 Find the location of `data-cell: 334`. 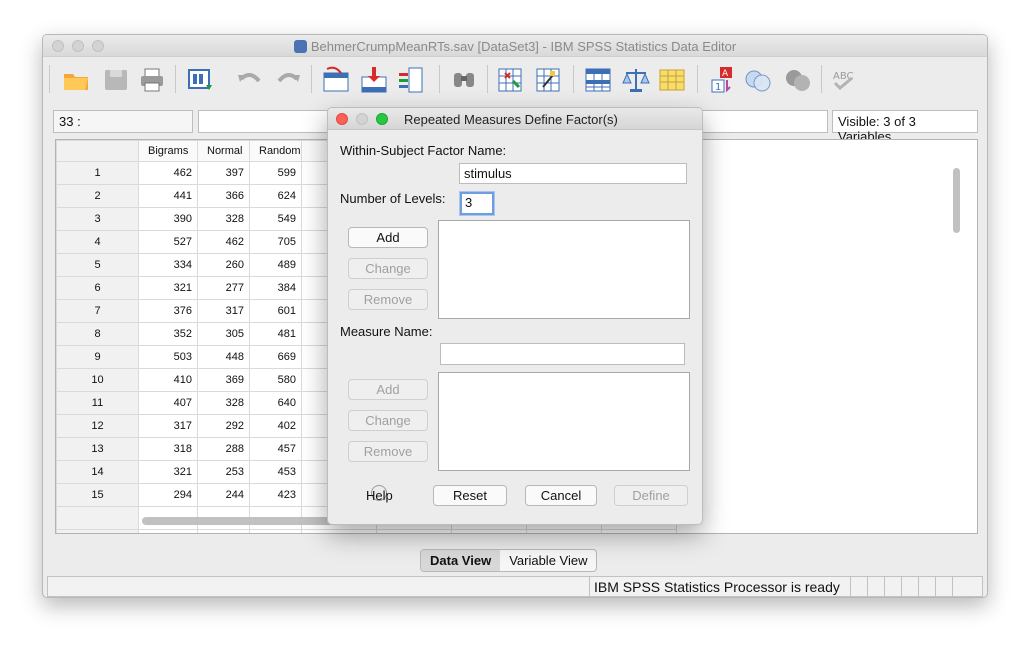

data-cell: 334 is located at coordinates (168, 265).